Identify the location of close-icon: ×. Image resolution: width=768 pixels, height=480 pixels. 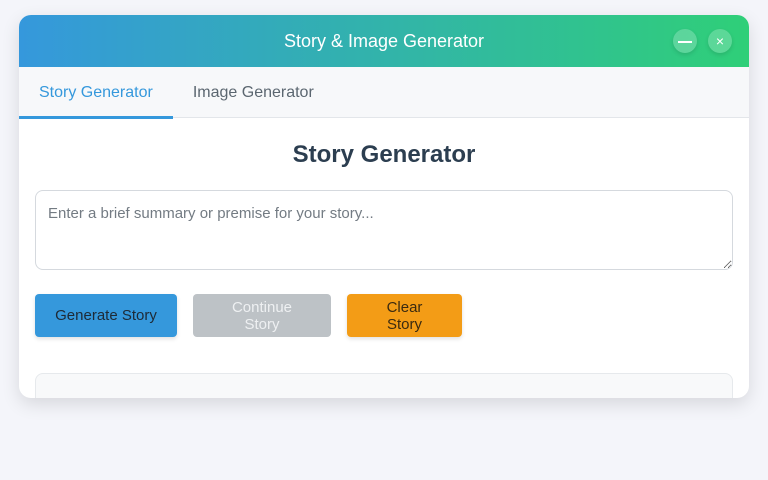
(720, 41).